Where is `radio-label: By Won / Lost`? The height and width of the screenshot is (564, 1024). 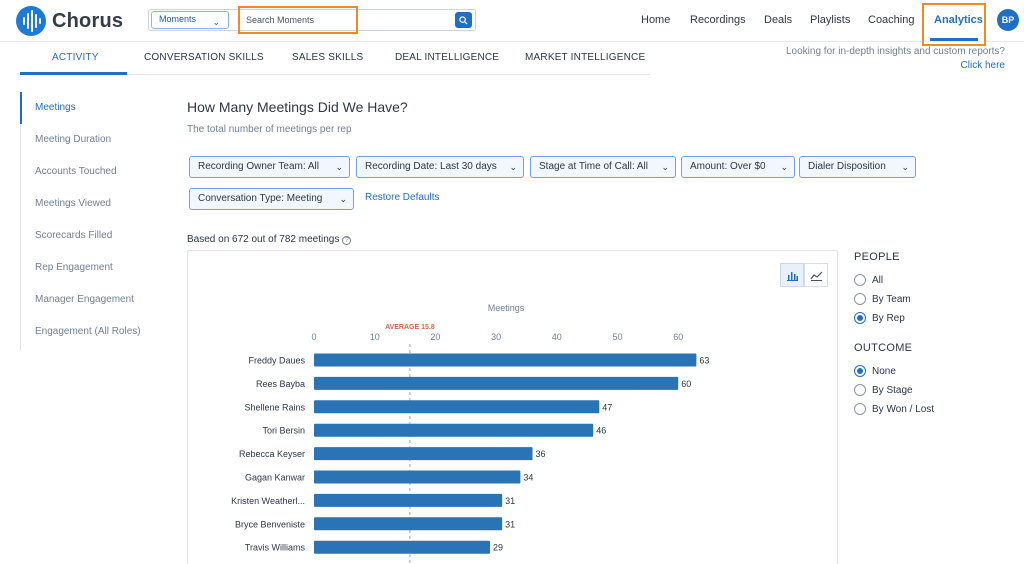
radio-label: By Won / Lost is located at coordinates (903, 409).